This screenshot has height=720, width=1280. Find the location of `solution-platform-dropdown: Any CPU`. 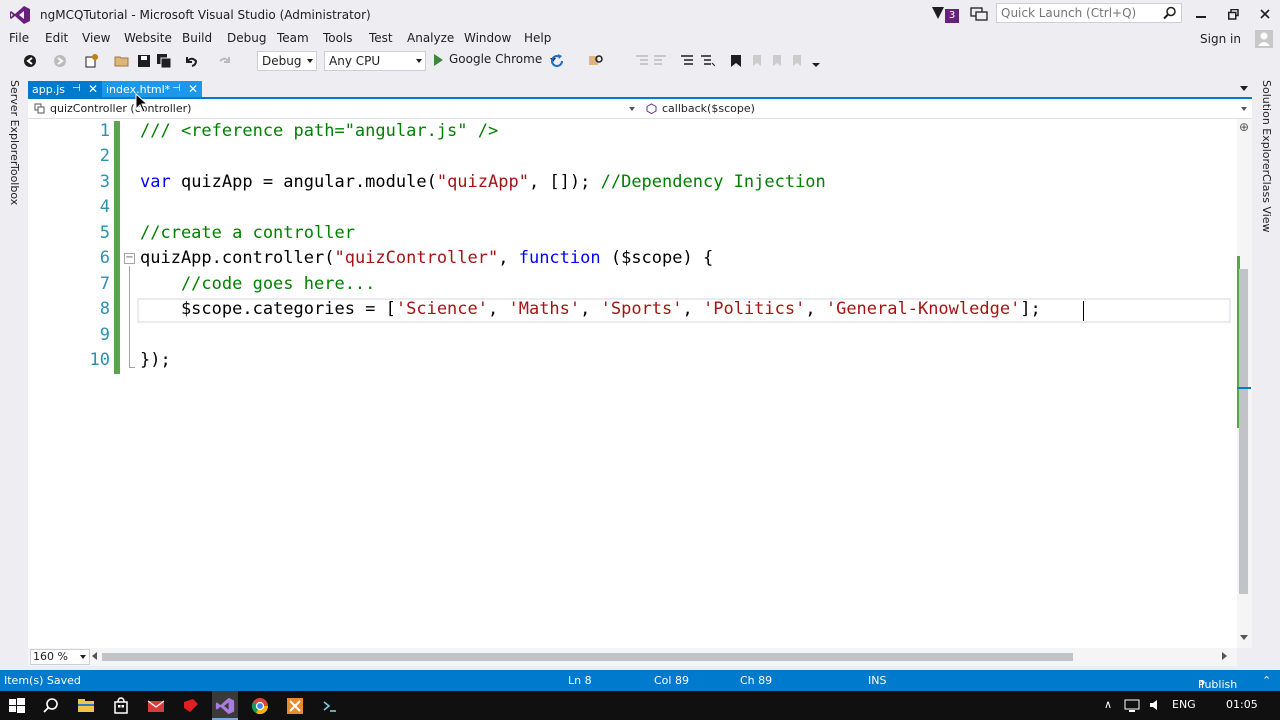

solution-platform-dropdown: Any CPU is located at coordinates (375, 61).